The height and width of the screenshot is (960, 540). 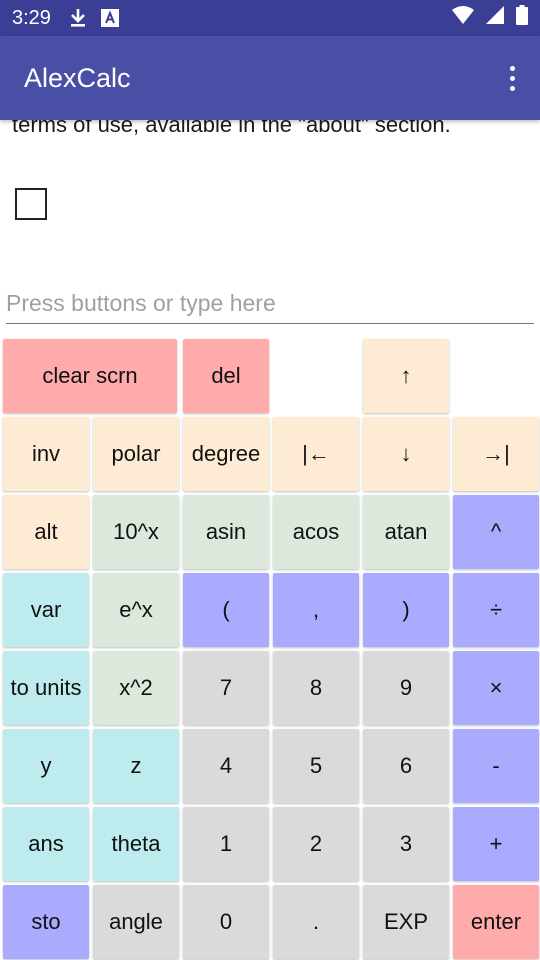 What do you see at coordinates (316, 688) in the screenshot?
I see `digit-8-button: 8` at bounding box center [316, 688].